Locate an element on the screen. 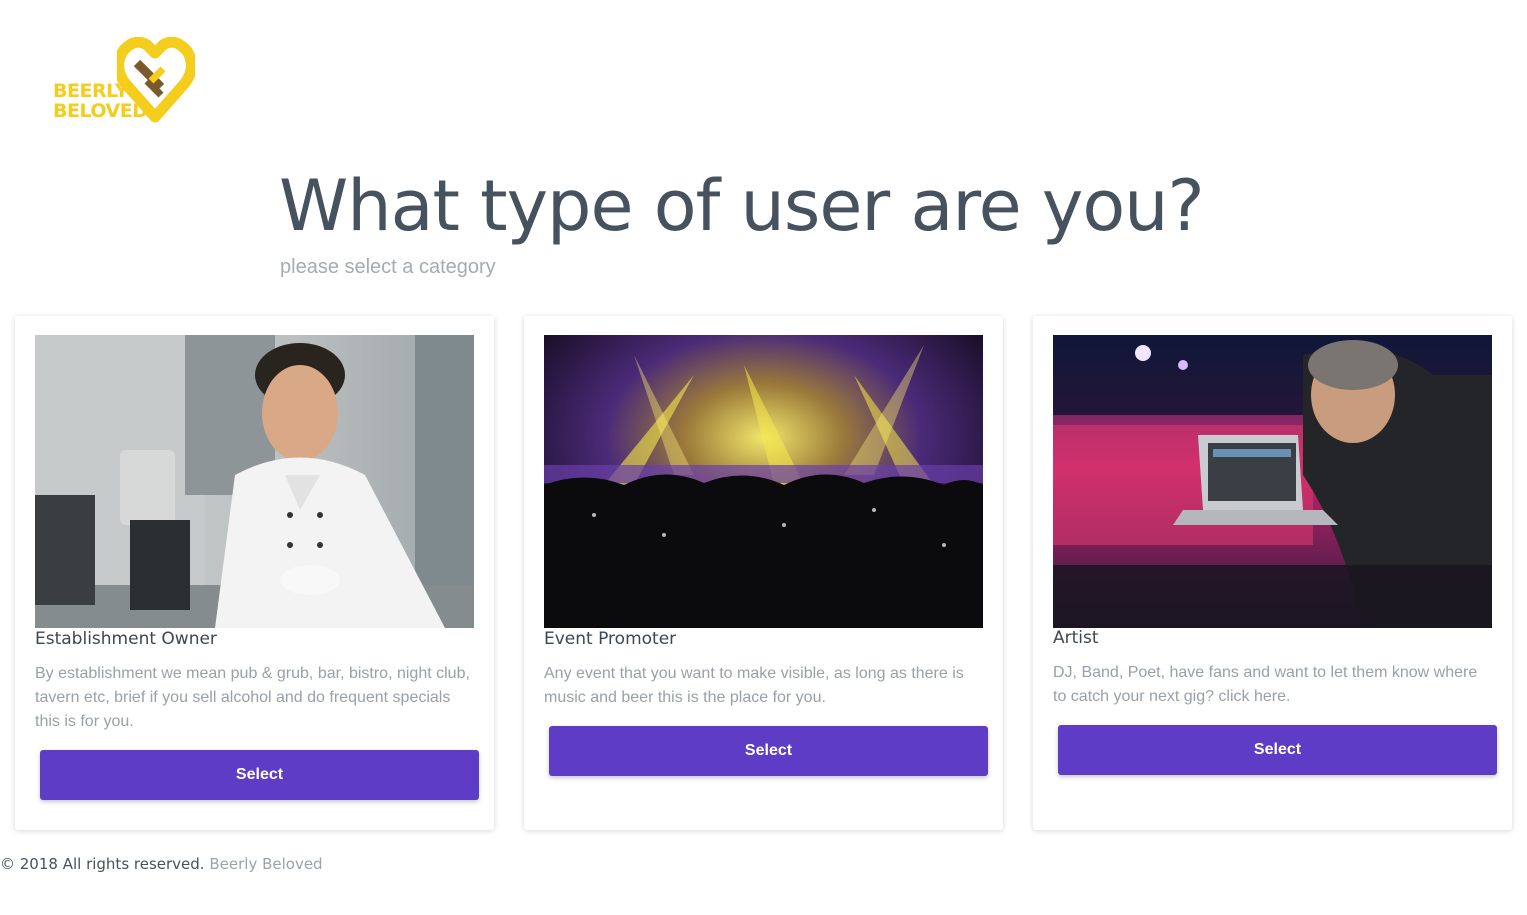 The width and height of the screenshot is (1527, 915). brand-wordmark: BEERLY BELOVED is located at coordinates (100, 101).